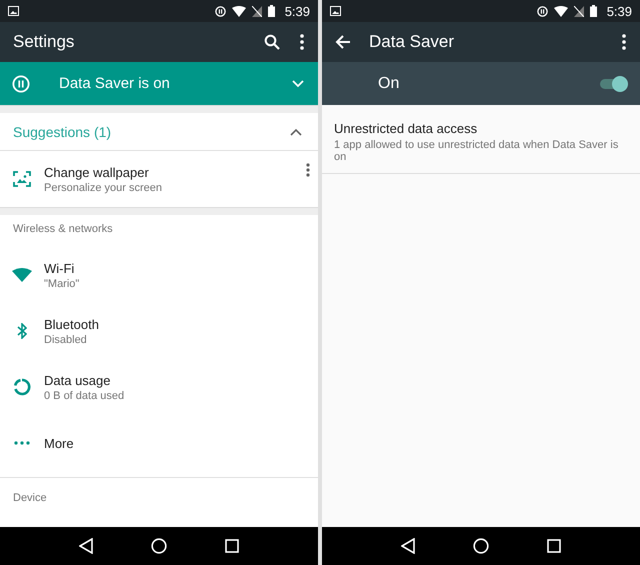 Image resolution: width=640 pixels, height=565 pixels. Describe the element at coordinates (97, 172) in the screenshot. I see `setting-title: Change wallpaper` at that location.